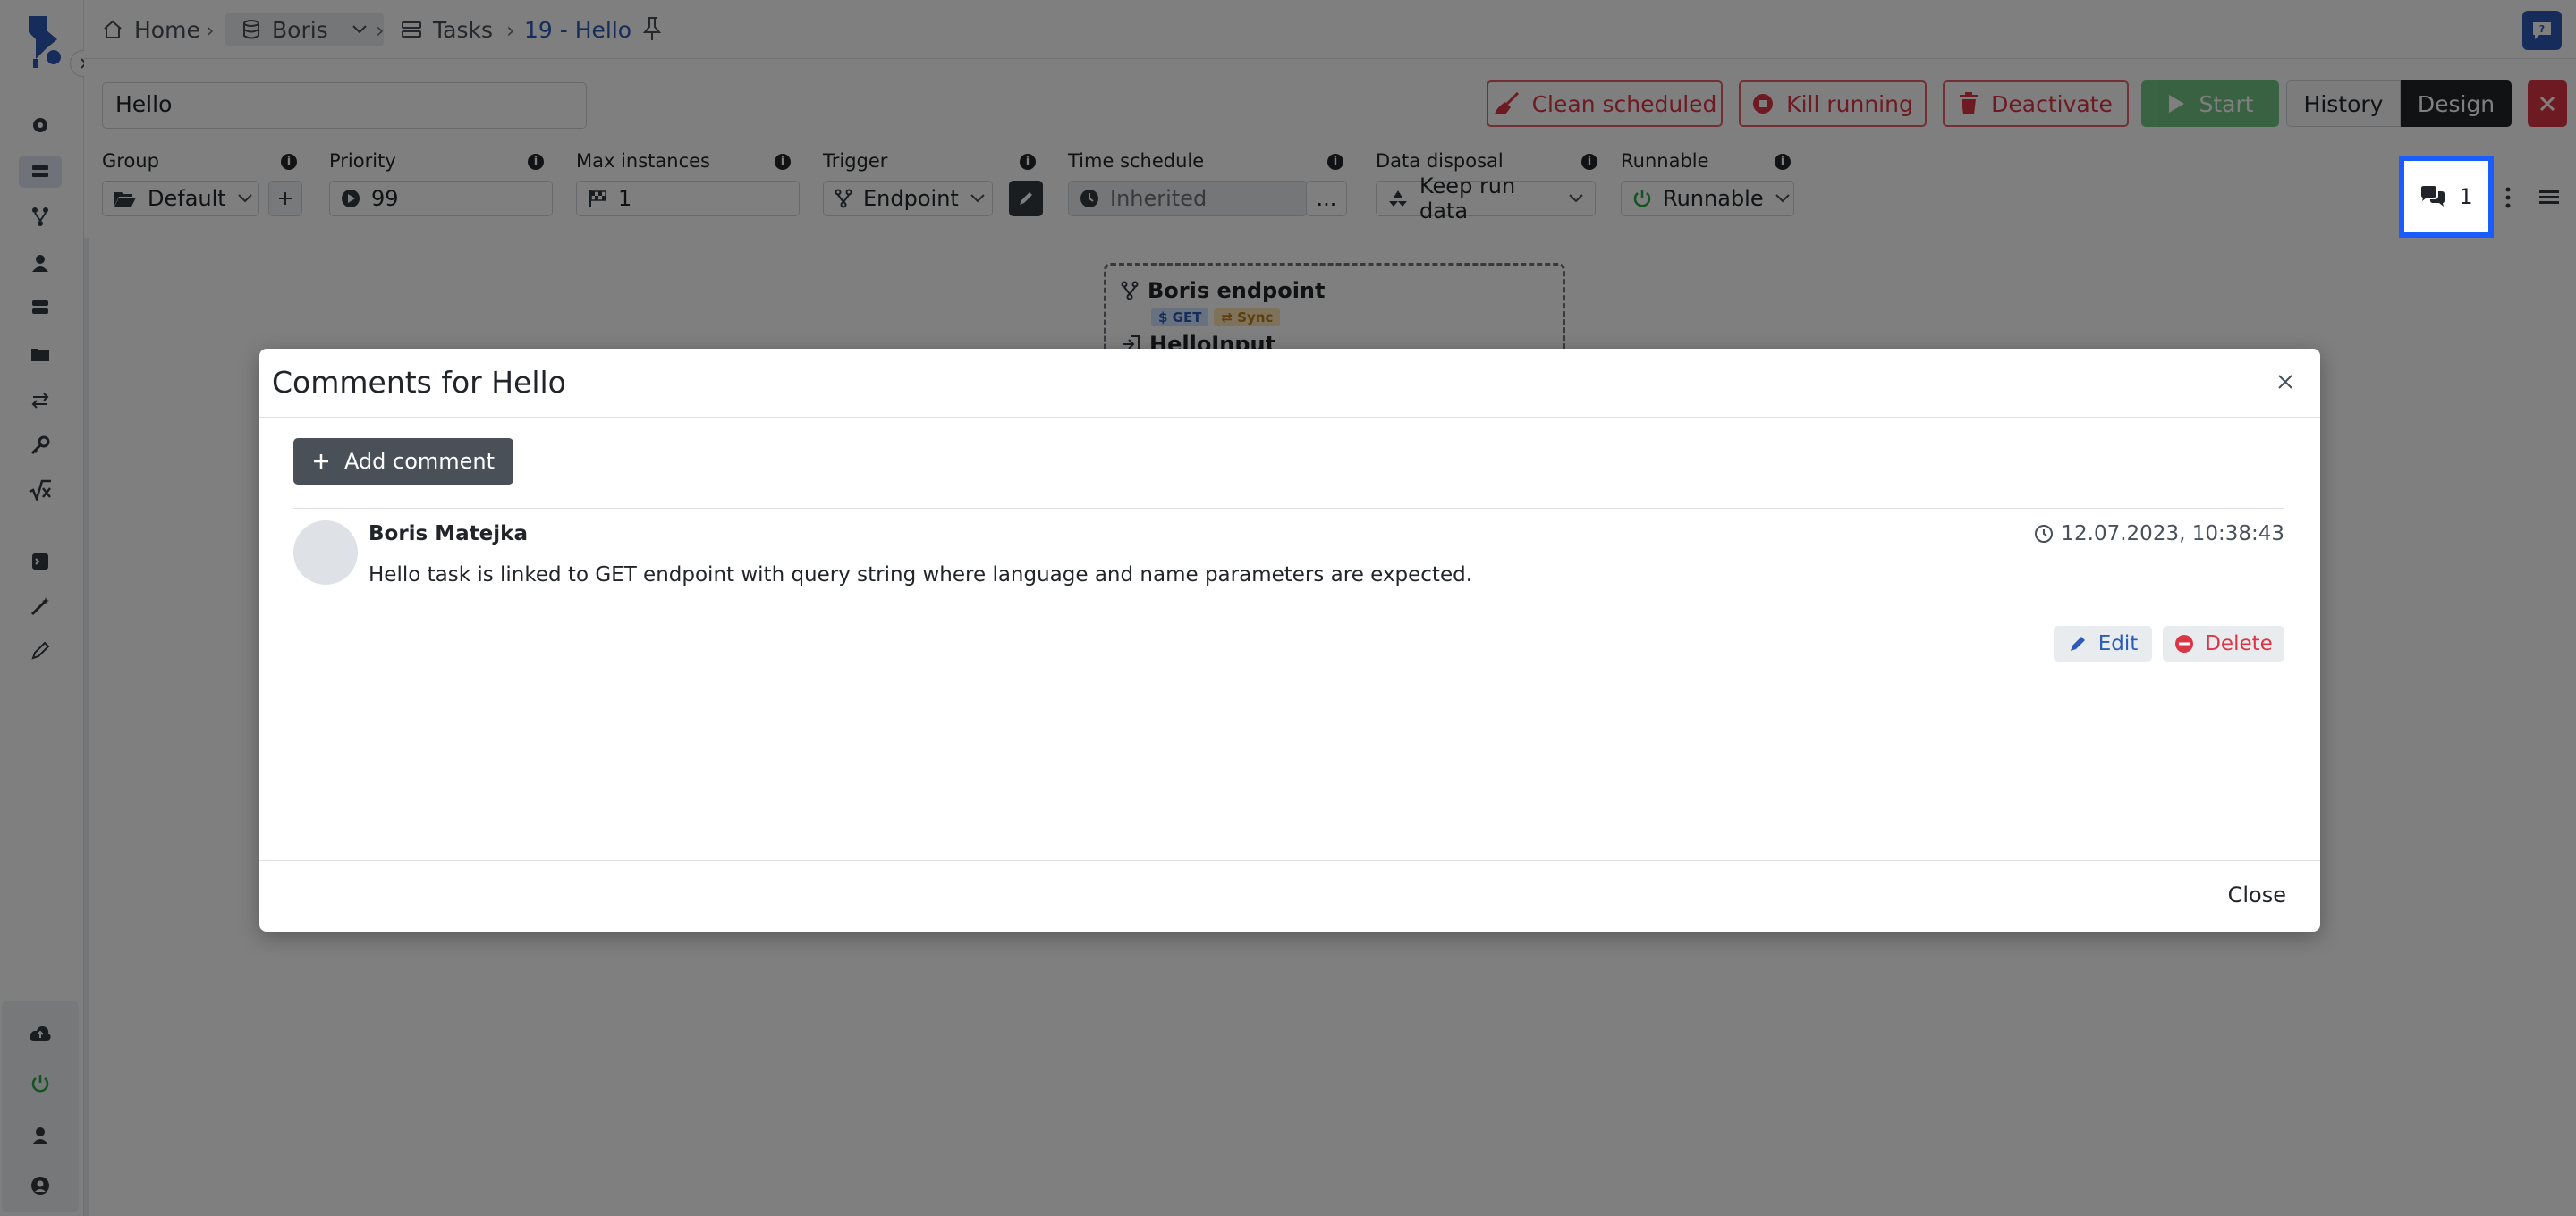 The width and height of the screenshot is (2576, 1216). I want to click on comment-author: Boris Matejka, so click(448, 533).